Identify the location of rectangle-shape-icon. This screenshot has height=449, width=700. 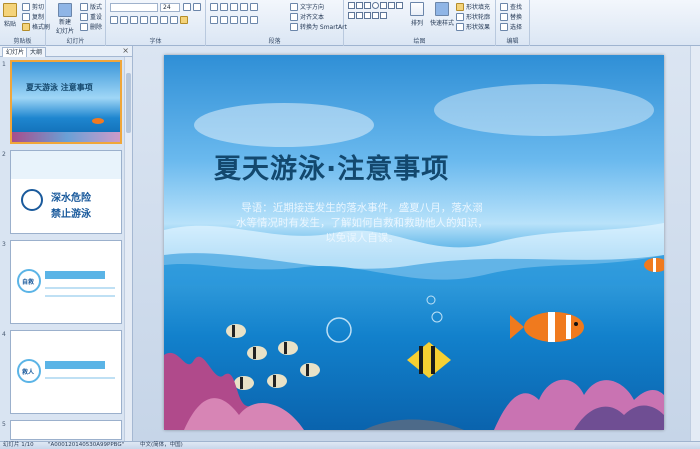
(351, 5).